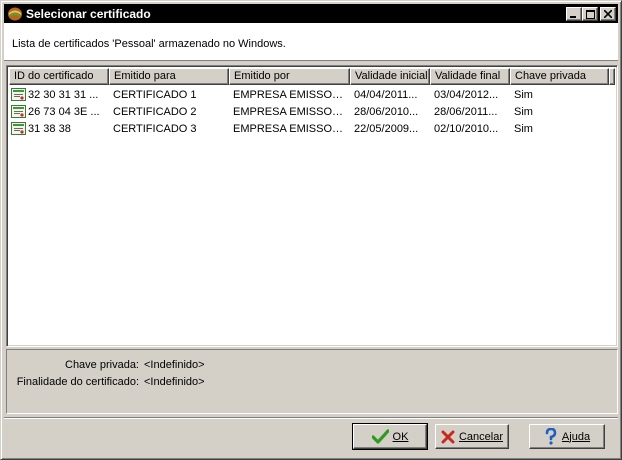 The width and height of the screenshot is (622, 460). Describe the element at coordinates (470, 76) in the screenshot. I see `column-header-valid-to: Validade final` at that location.